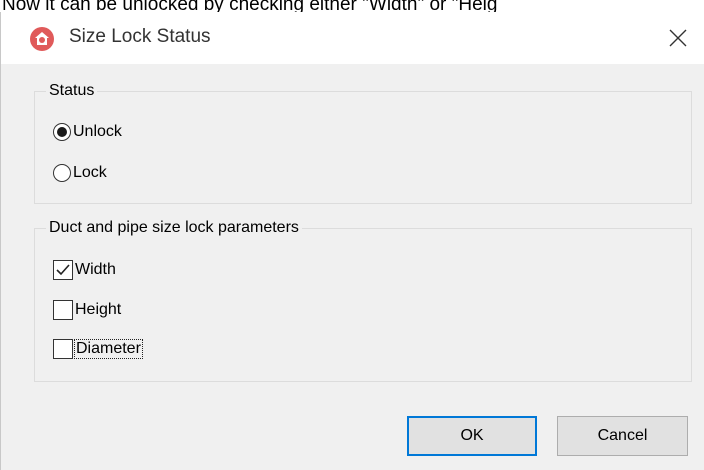  I want to click on dialog-title: Size Lock Status, so click(140, 36).